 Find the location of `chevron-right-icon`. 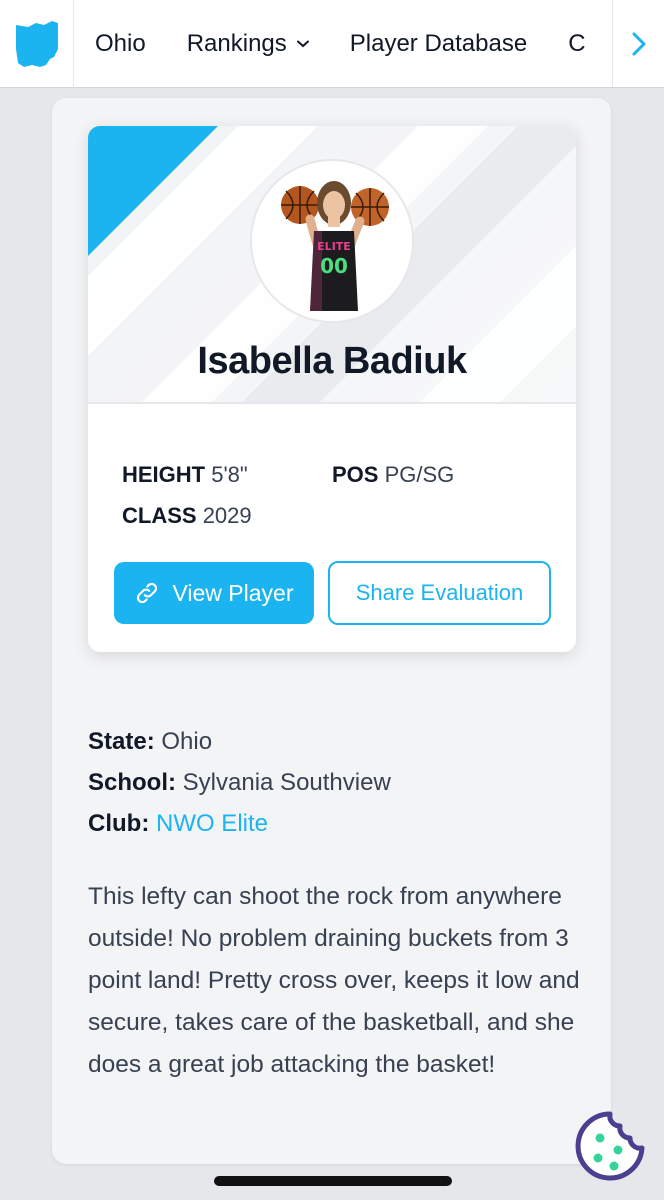

chevron-right-icon is located at coordinates (638, 44).